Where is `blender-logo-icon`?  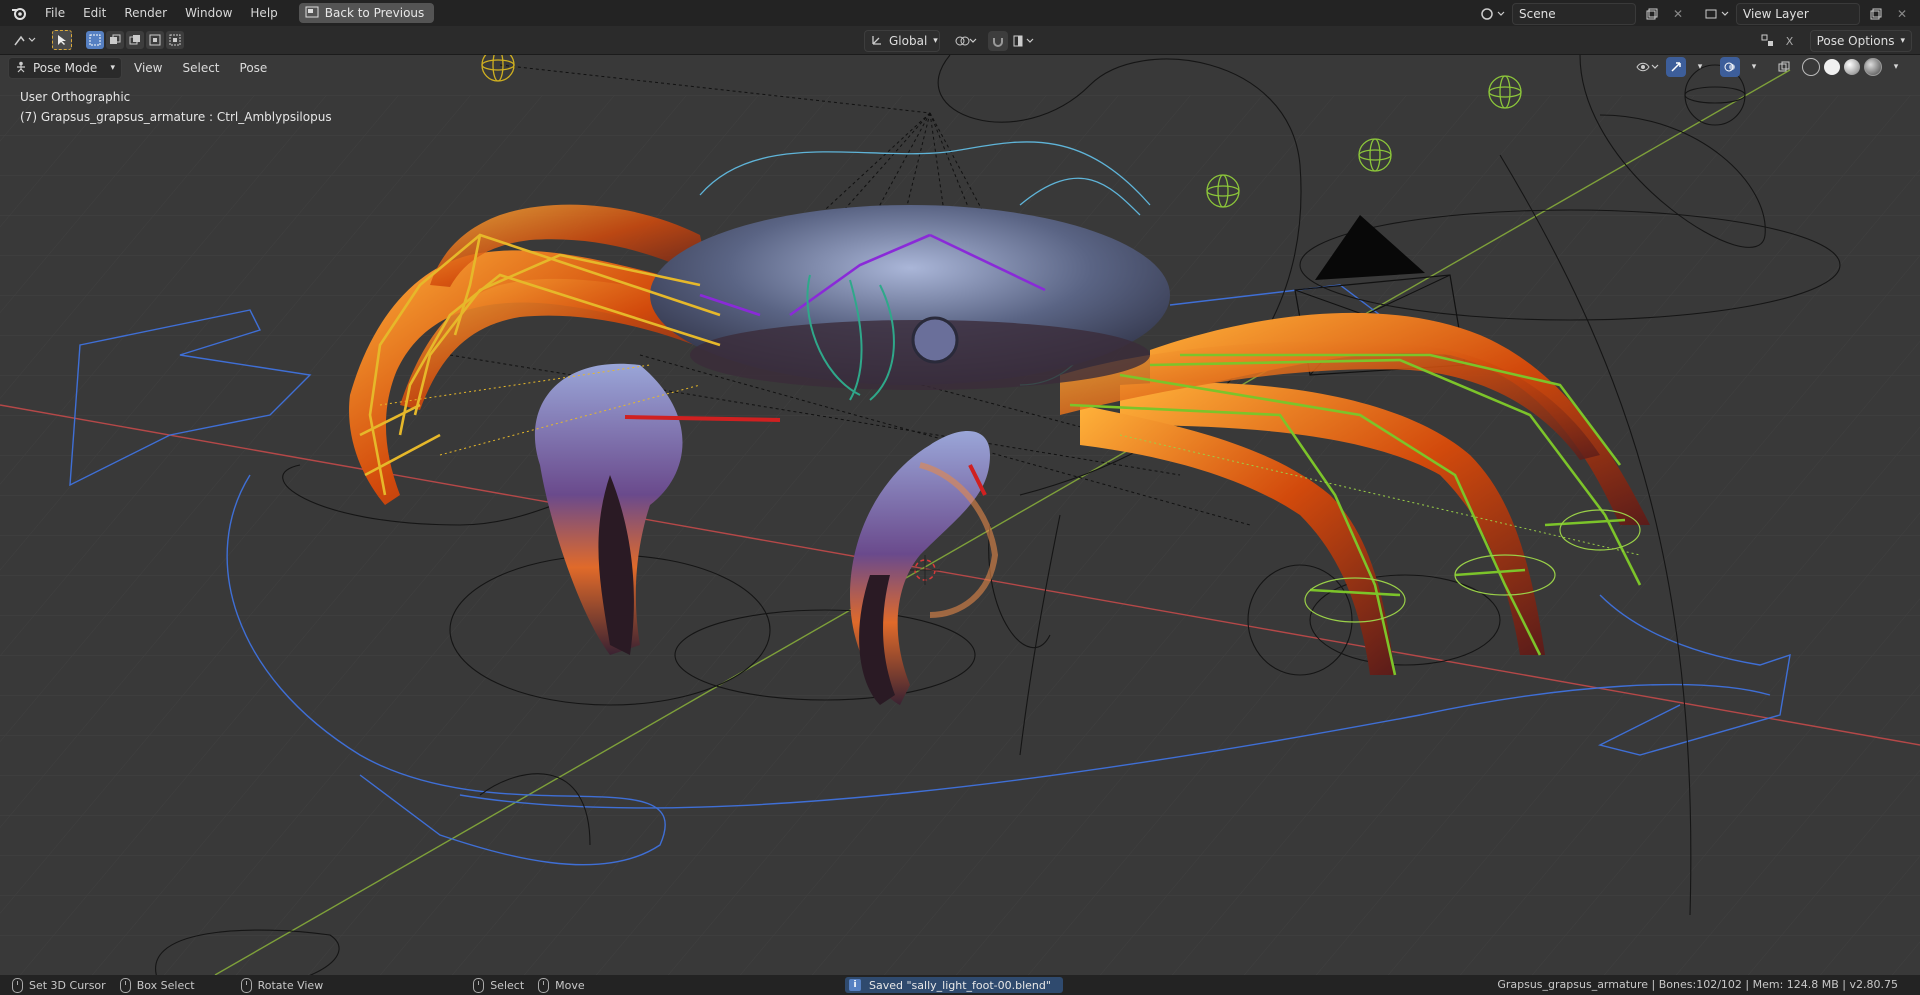 blender-logo-icon is located at coordinates (19, 13).